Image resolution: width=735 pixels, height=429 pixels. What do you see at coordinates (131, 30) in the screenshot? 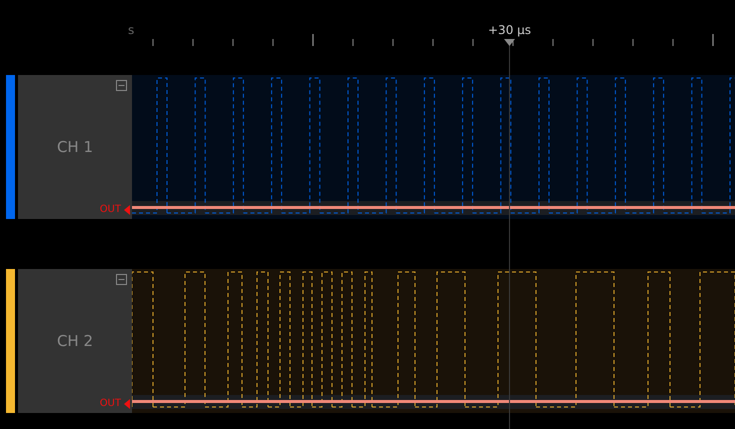
I see `time-label: s` at bounding box center [131, 30].